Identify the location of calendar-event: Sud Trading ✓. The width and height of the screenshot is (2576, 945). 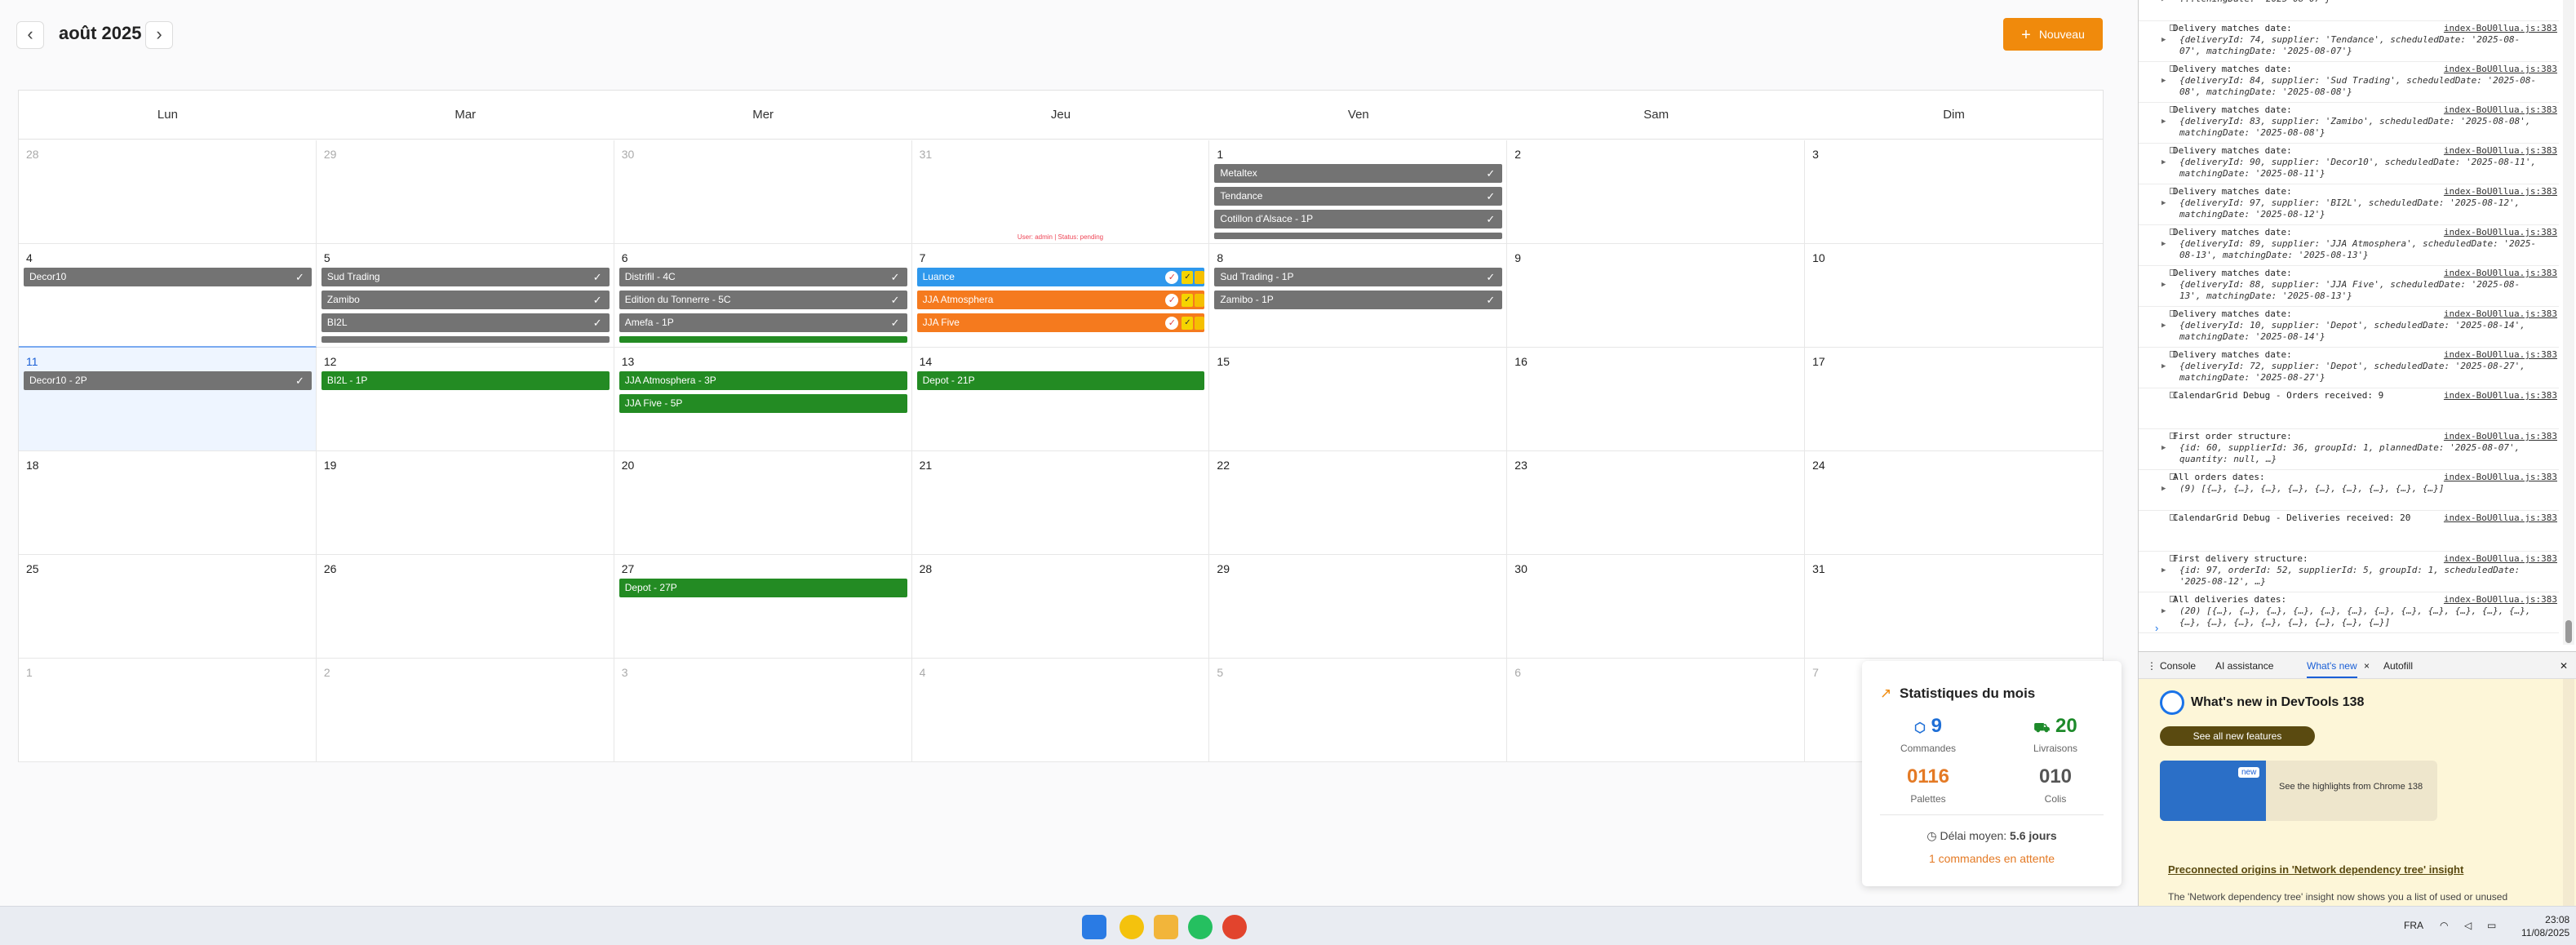
(465, 277).